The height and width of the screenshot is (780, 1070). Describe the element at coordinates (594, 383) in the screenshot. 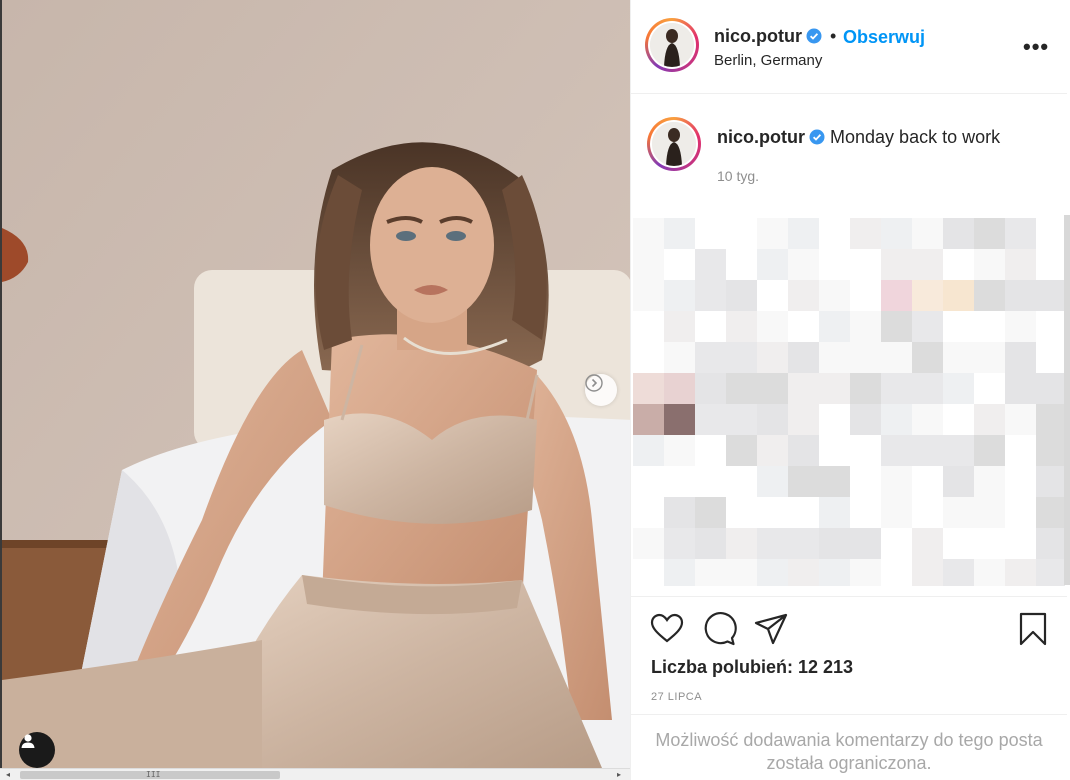

I see `chevron-right-icon` at that location.